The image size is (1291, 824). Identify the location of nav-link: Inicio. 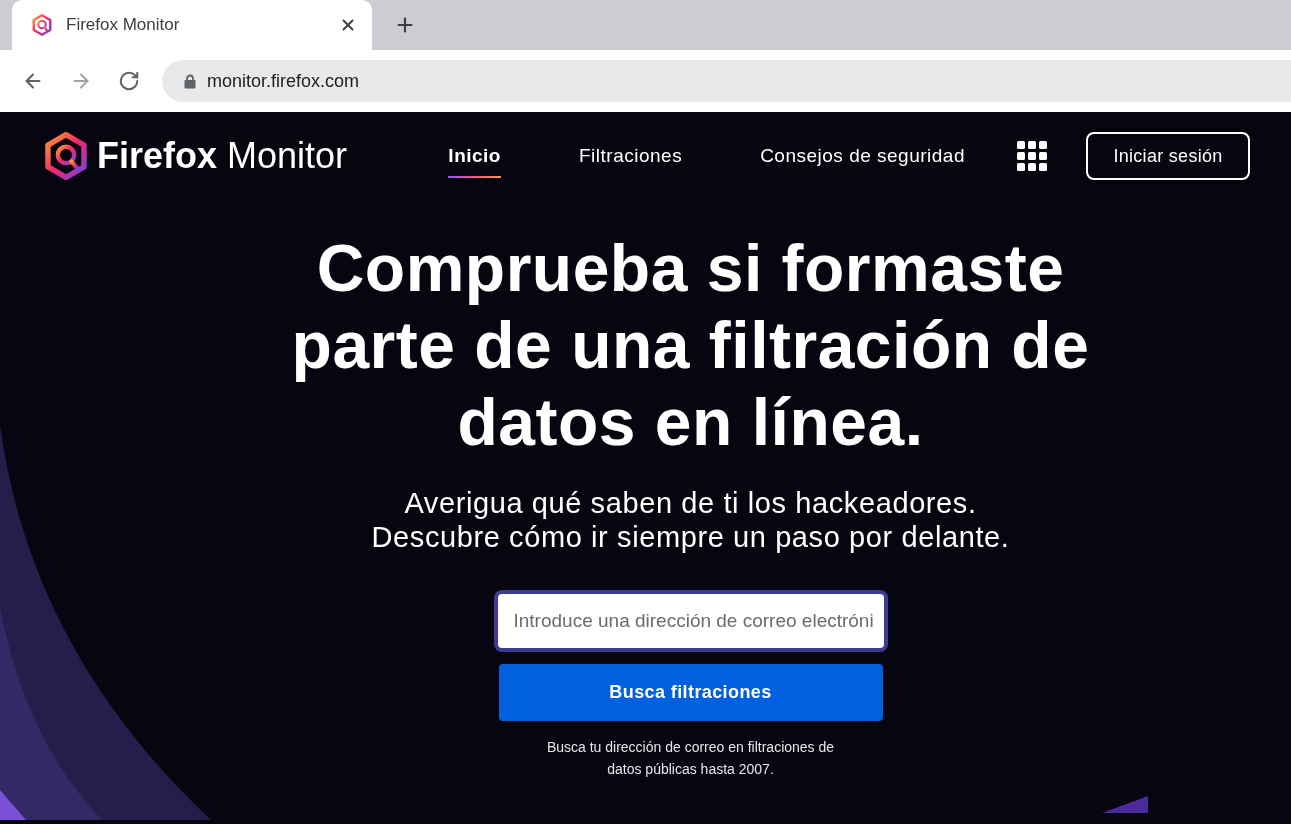
(474, 156).